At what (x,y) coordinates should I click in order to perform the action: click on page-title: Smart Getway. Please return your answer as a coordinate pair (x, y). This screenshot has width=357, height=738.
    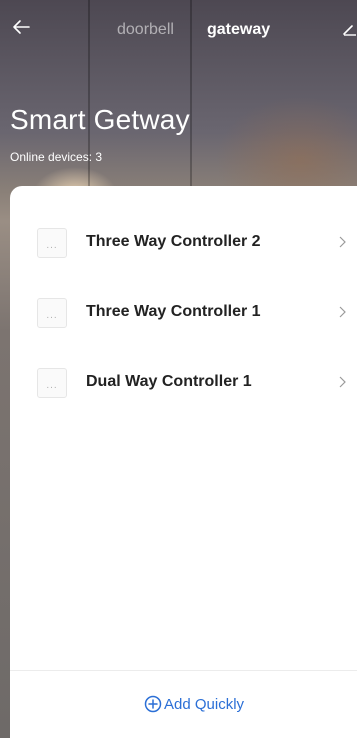
    Looking at the image, I should click on (100, 119).